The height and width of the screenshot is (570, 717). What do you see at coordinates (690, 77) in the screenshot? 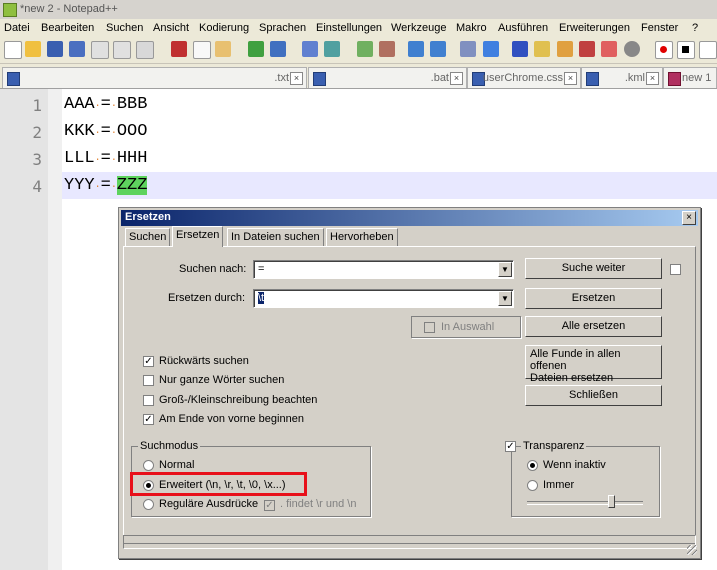
I see `file-tab: new 1` at bounding box center [690, 77].